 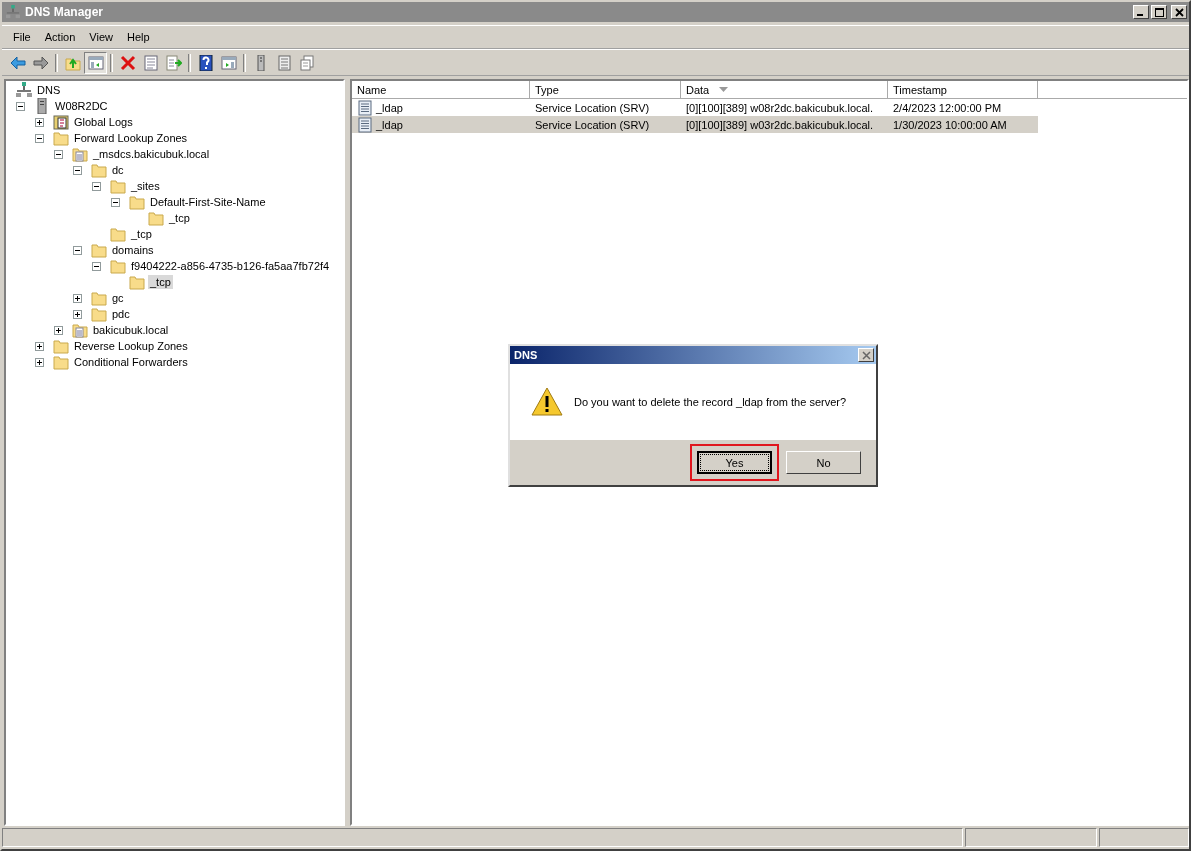 What do you see at coordinates (127, 62) in the screenshot?
I see `delete-icon` at bounding box center [127, 62].